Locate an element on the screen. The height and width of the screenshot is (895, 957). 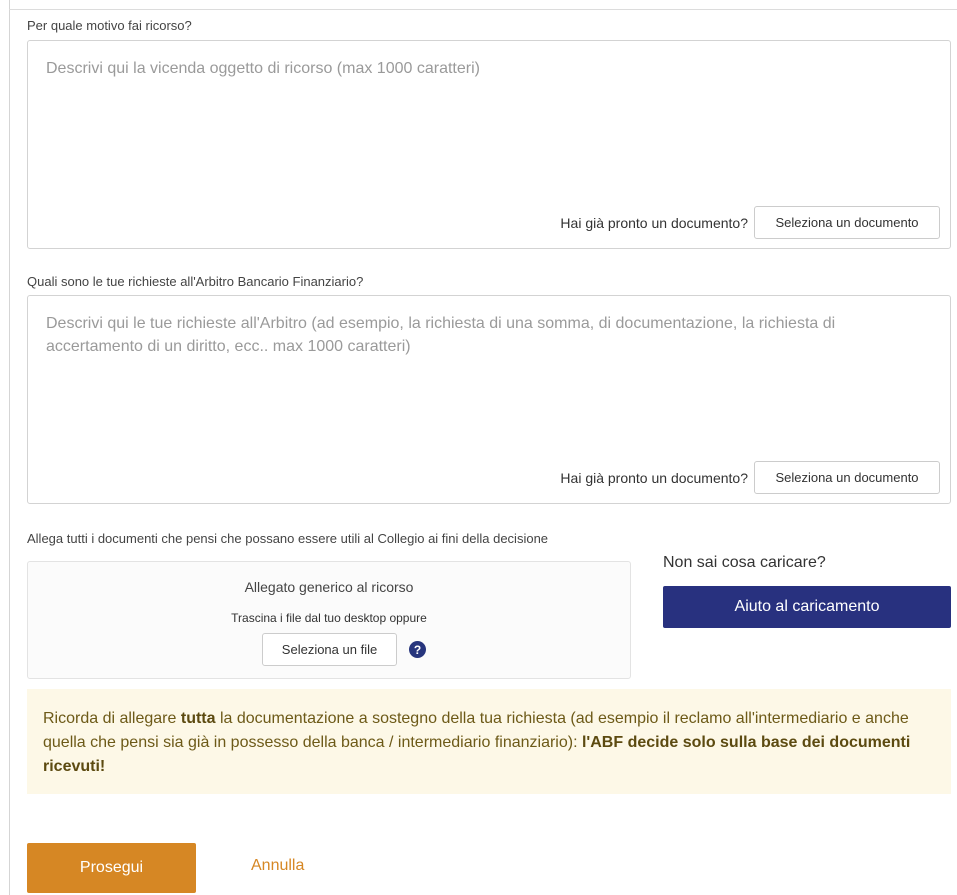
upload-help-question: Non sai cosa caricare? is located at coordinates (744, 562).